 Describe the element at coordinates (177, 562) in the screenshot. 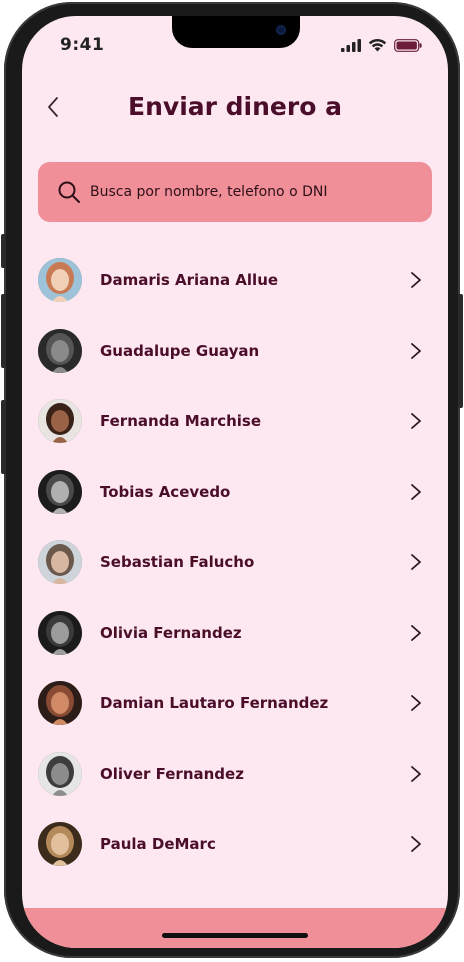

I see `contact-name: Sebastian Falucho` at that location.